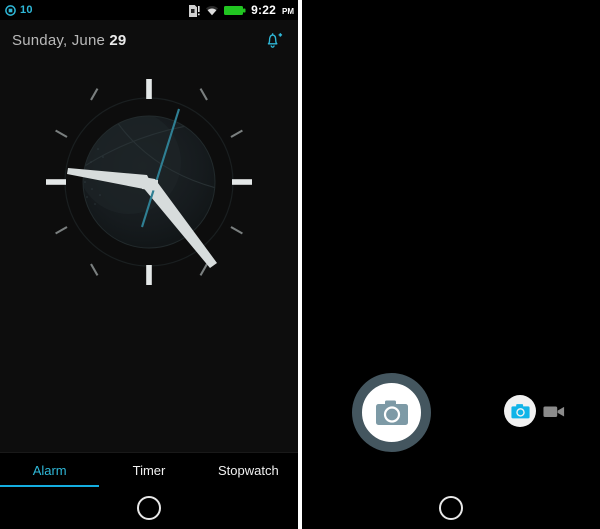  I want to click on add-alarm-bell-icon, so click(275, 40).